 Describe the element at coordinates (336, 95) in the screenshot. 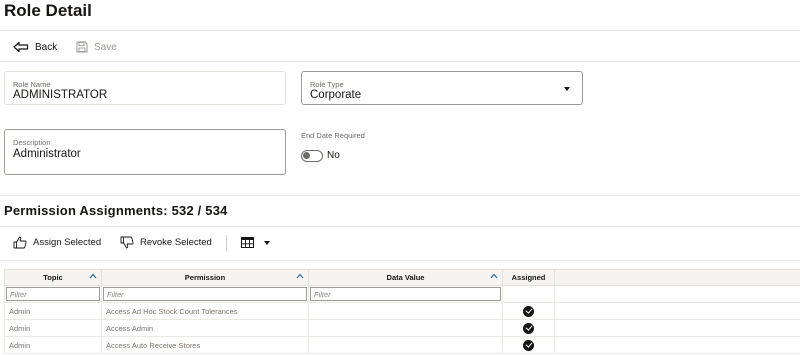

I see `role-type-value: Corporate` at that location.